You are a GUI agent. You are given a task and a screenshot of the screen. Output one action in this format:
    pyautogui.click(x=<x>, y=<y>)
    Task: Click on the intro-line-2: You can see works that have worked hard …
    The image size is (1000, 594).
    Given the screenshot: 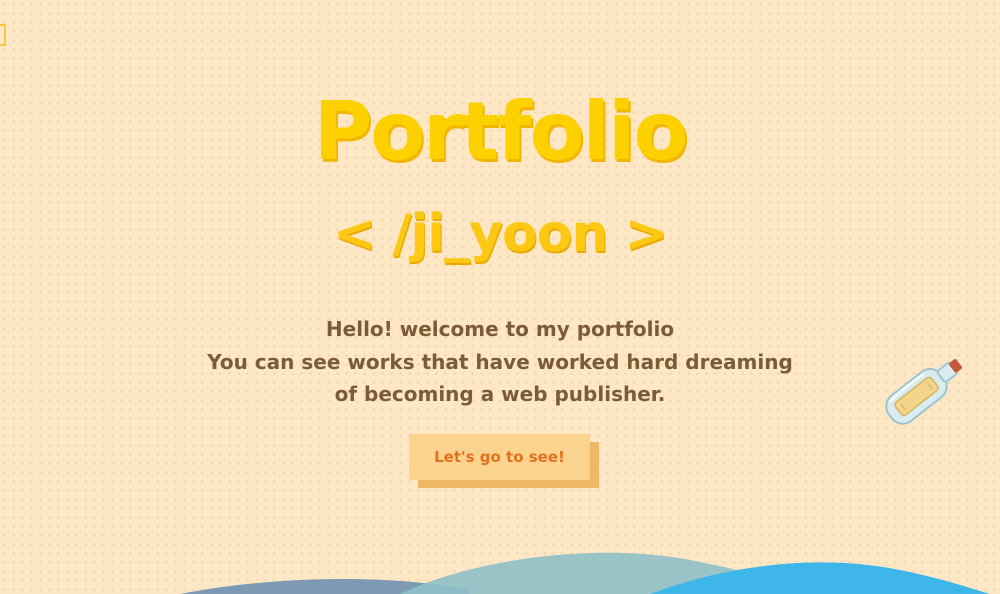 What is the action you would take?
    pyautogui.click(x=500, y=361)
    